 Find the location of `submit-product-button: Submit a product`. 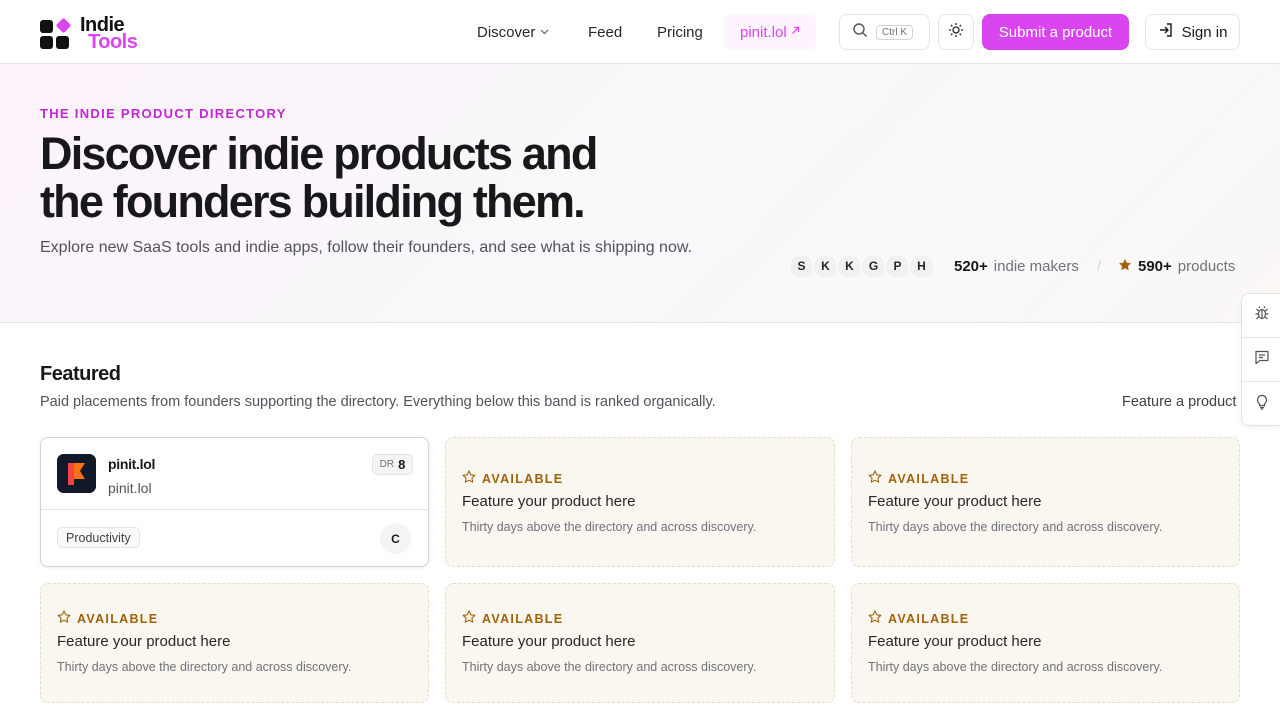

submit-product-button: Submit a product is located at coordinates (1055, 32).